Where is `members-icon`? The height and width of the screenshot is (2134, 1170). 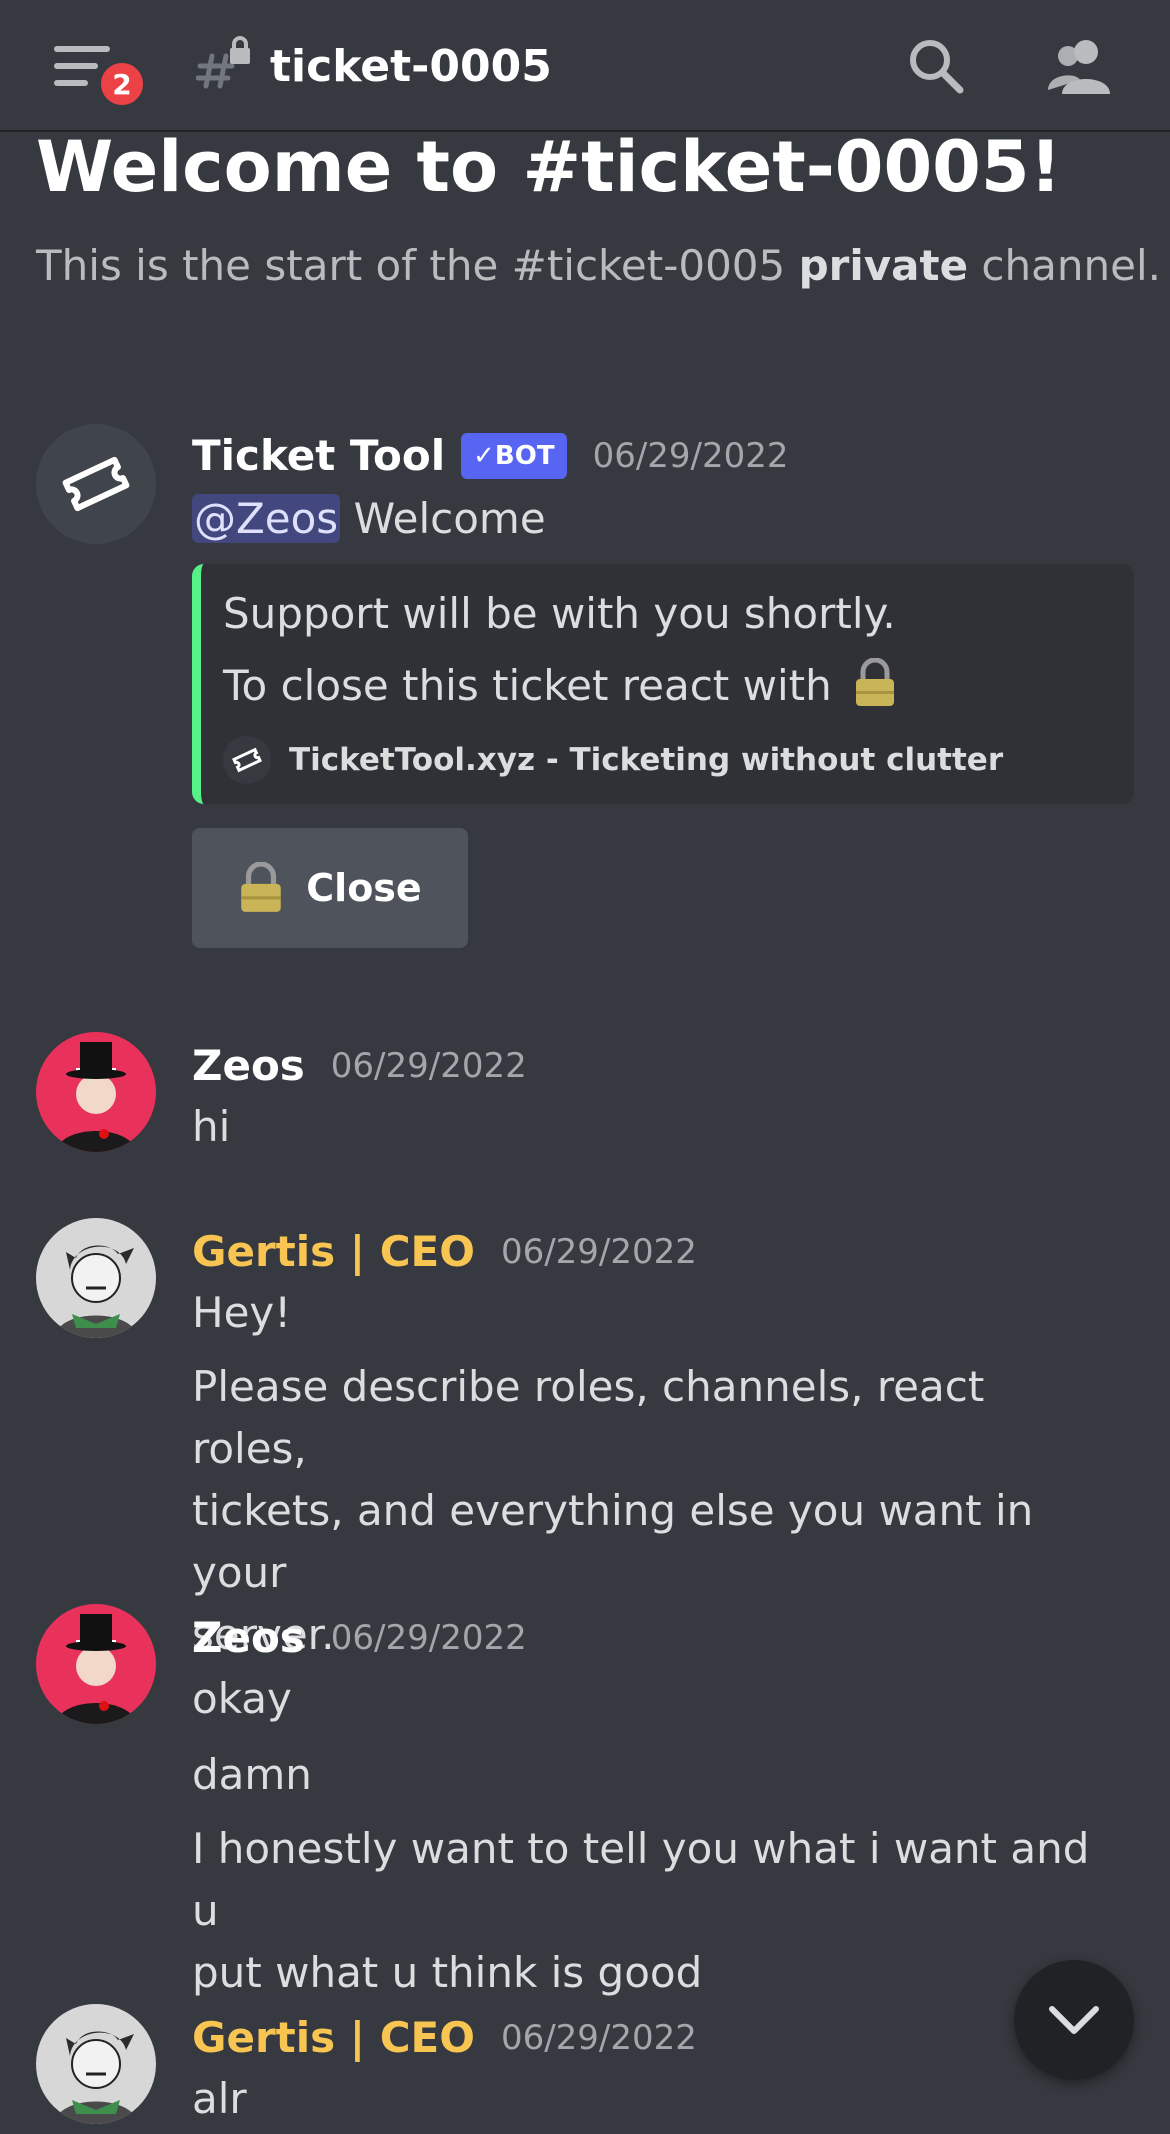
members-icon is located at coordinates (1079, 66).